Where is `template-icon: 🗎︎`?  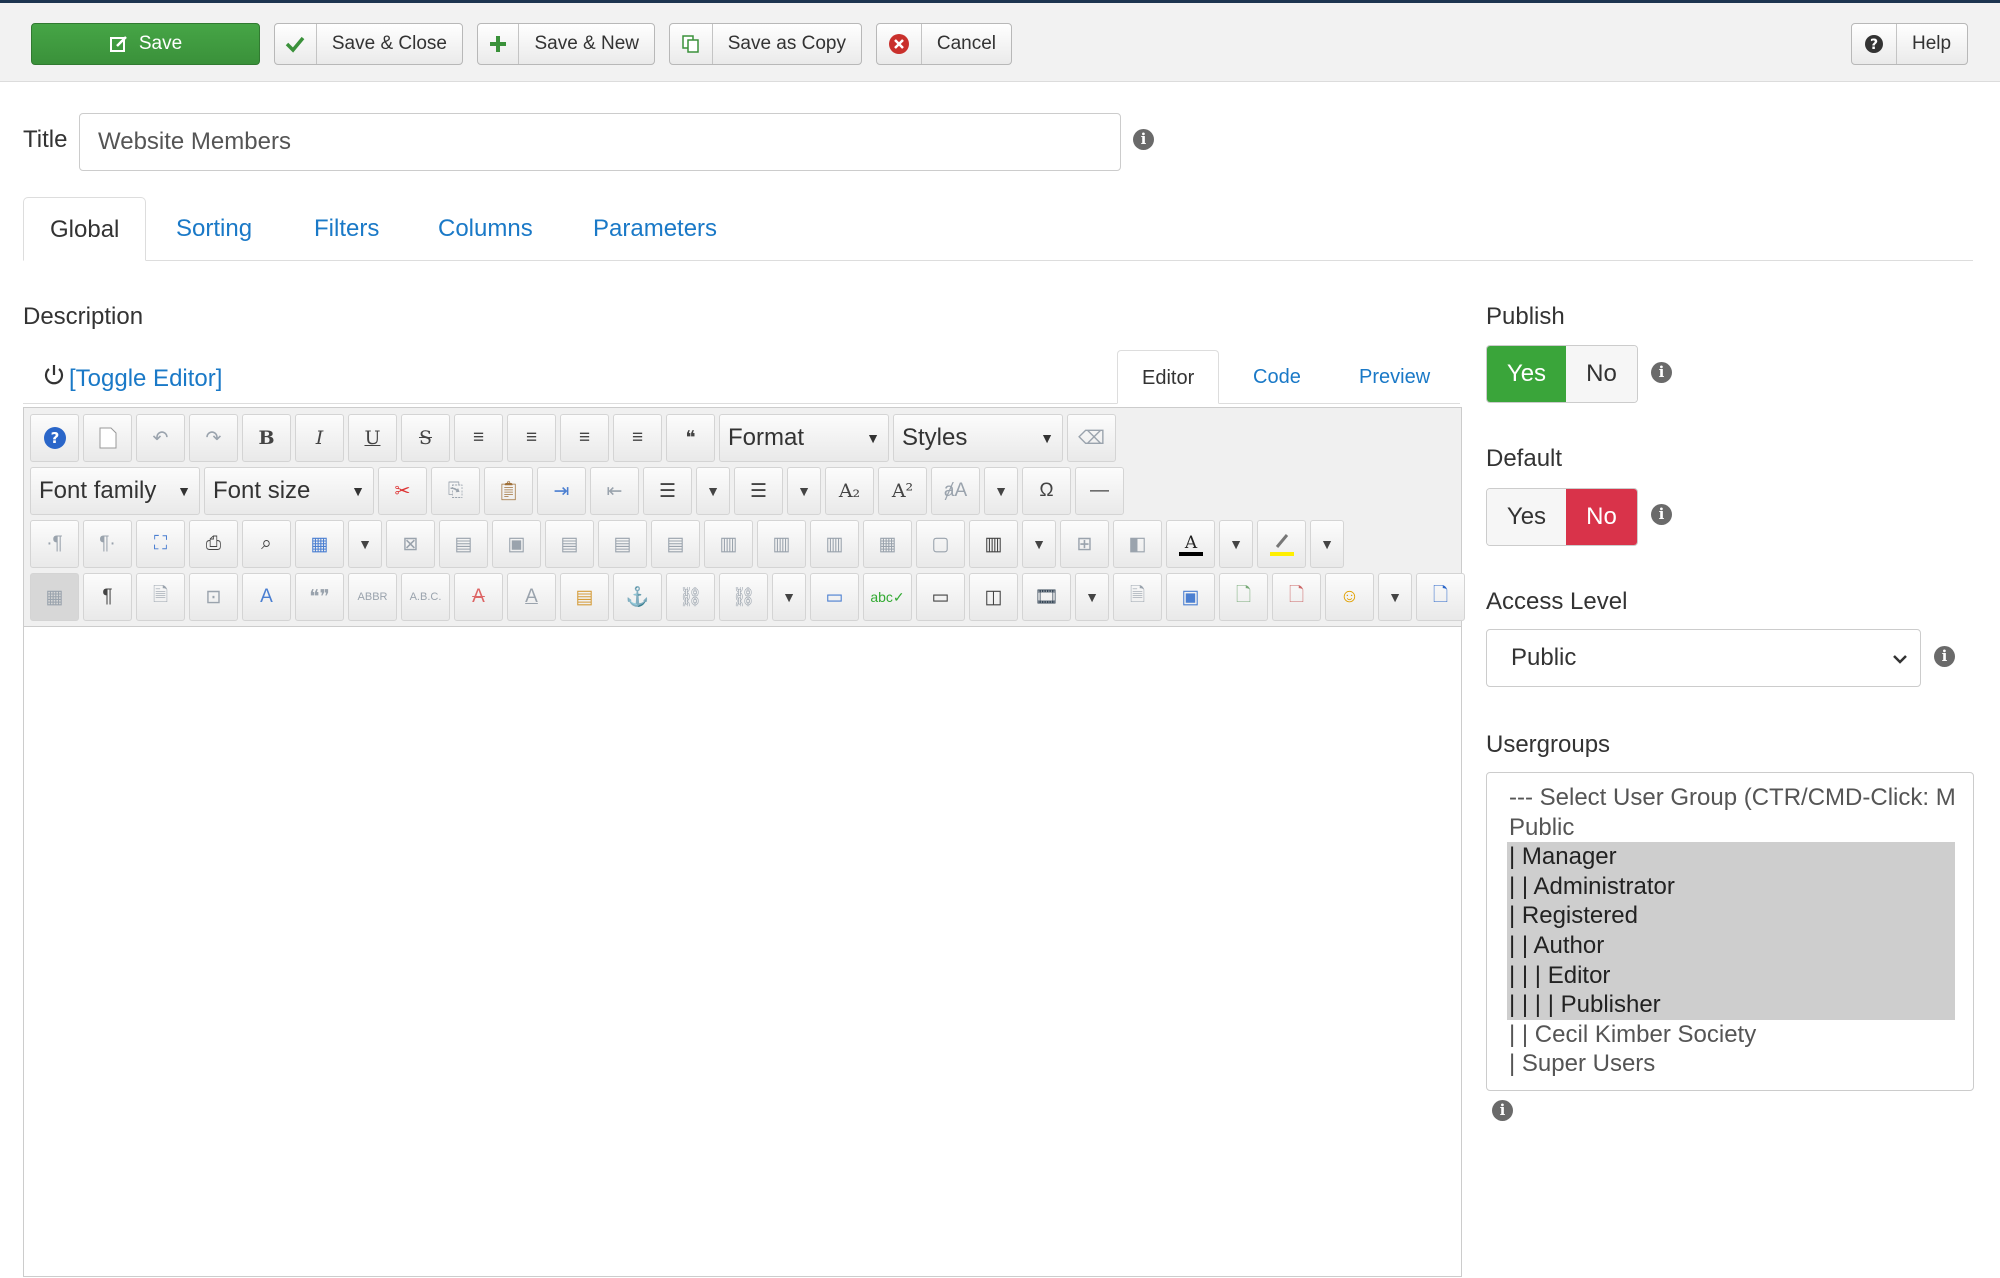
template-icon: 🗎︎ is located at coordinates (160, 597).